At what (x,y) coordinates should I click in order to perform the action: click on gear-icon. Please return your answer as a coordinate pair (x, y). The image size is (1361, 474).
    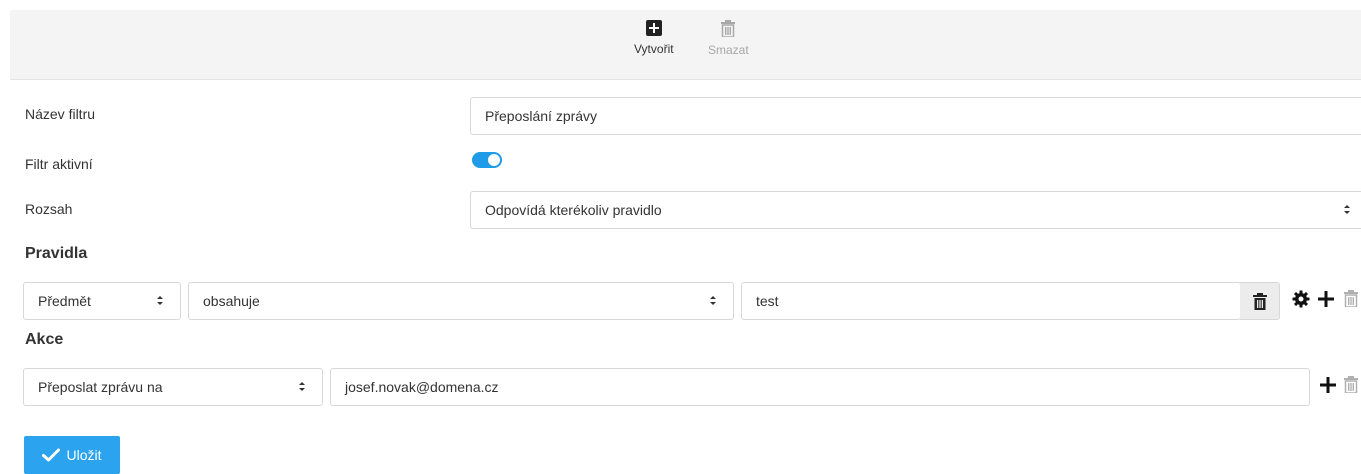
    Looking at the image, I should click on (1301, 299).